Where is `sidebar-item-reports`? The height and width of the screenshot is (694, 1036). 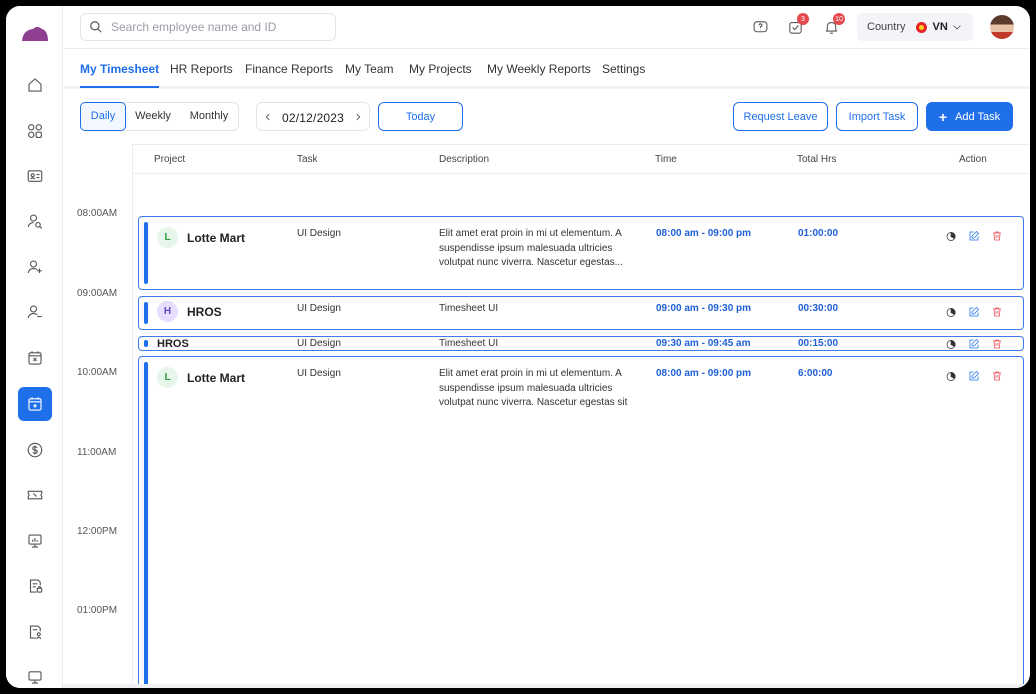 sidebar-item-reports is located at coordinates (35, 541).